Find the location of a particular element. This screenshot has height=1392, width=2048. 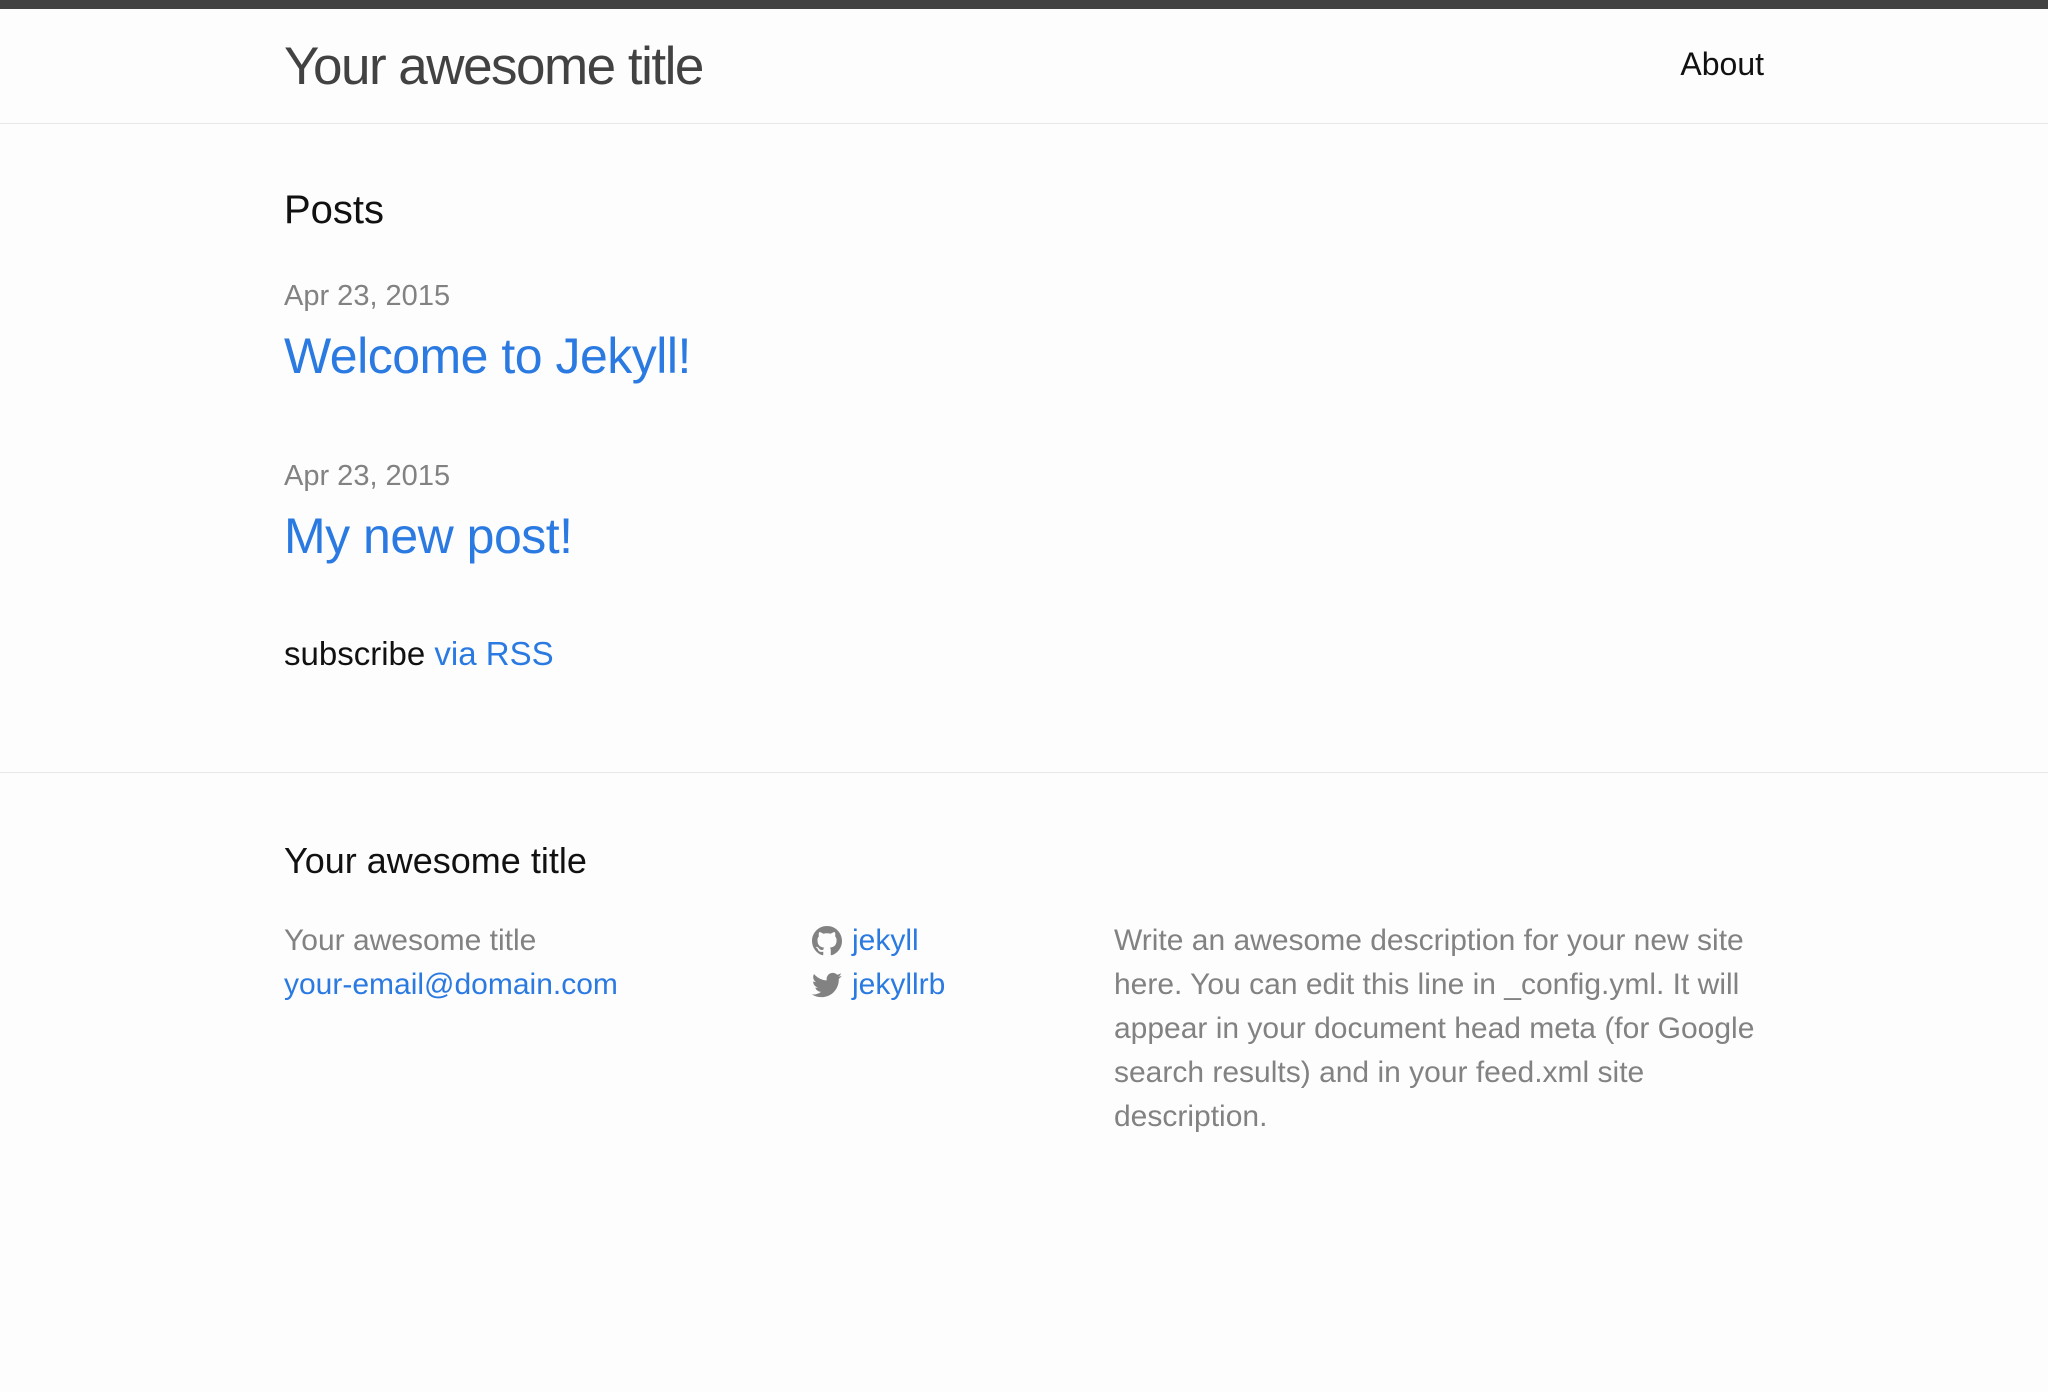

nav-link-about: About is located at coordinates (1722, 64).